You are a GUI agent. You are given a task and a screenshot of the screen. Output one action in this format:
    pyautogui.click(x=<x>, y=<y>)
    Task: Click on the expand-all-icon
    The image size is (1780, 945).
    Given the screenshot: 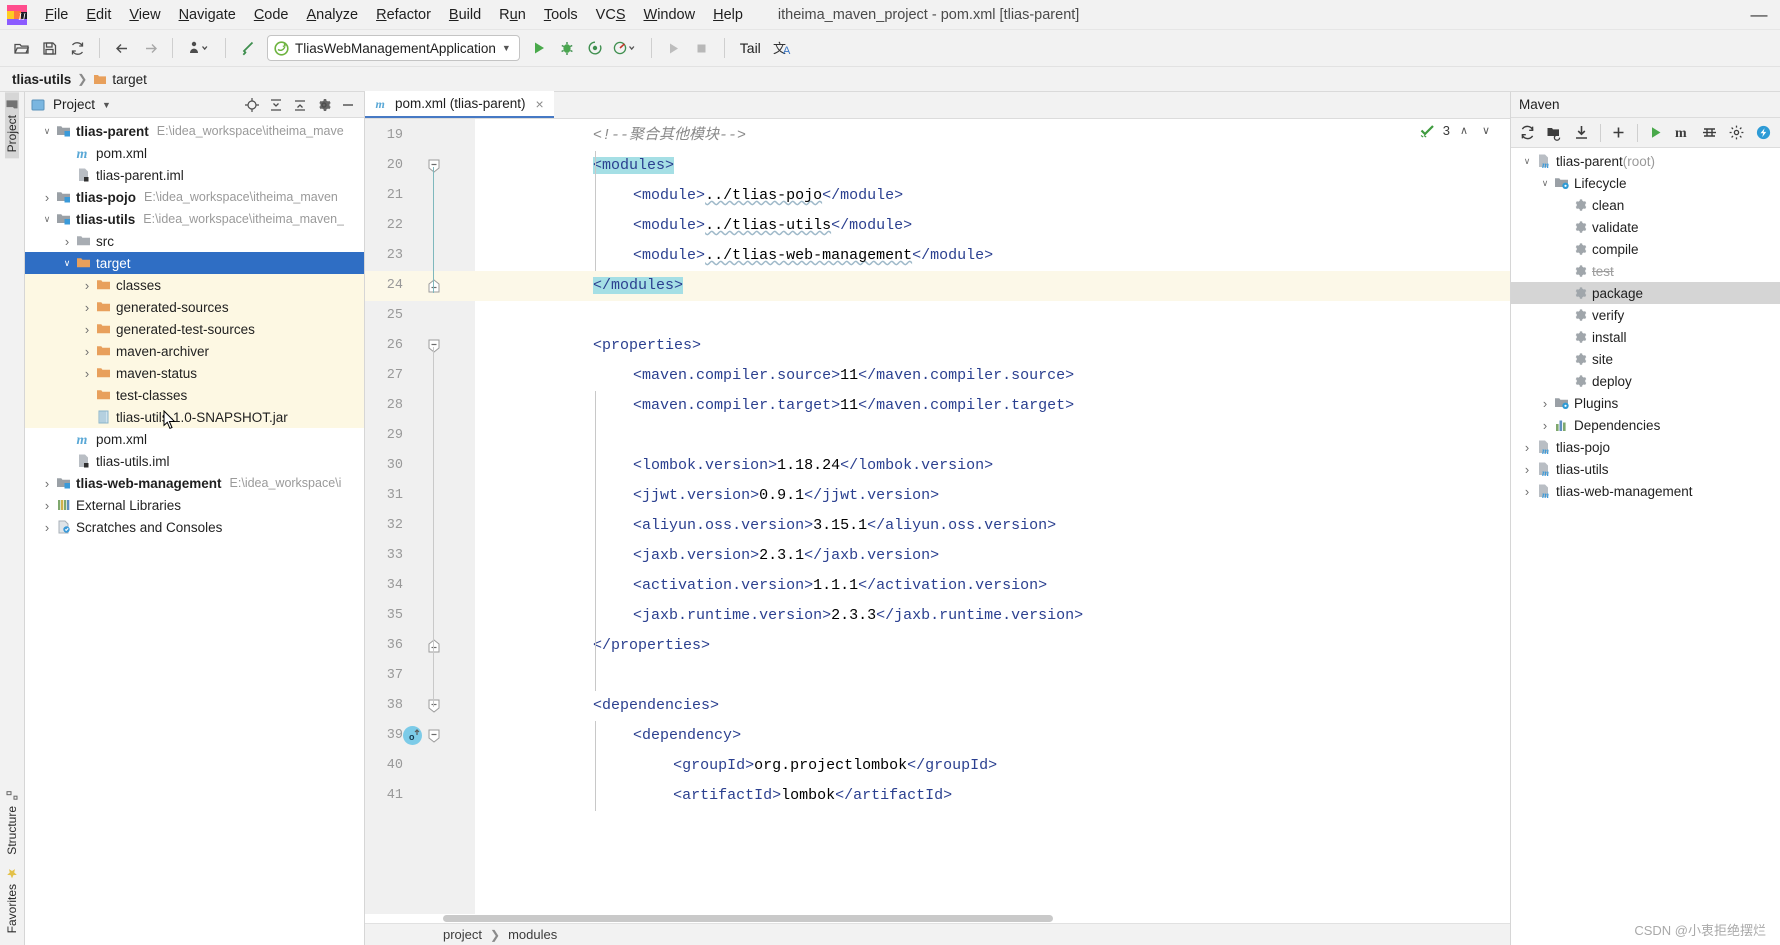 What is the action you would take?
    pyautogui.click(x=275, y=104)
    